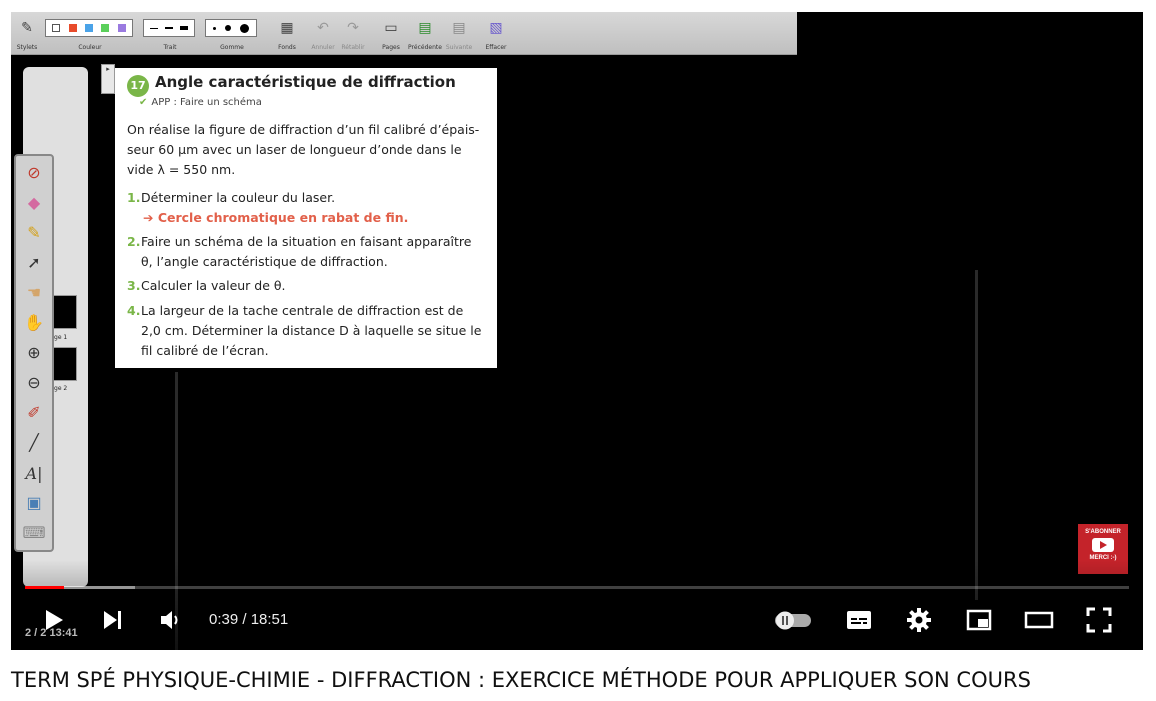 The height and width of the screenshot is (701, 1156). Describe the element at coordinates (134, 285) in the screenshot. I see `question-number: 3.` at that location.